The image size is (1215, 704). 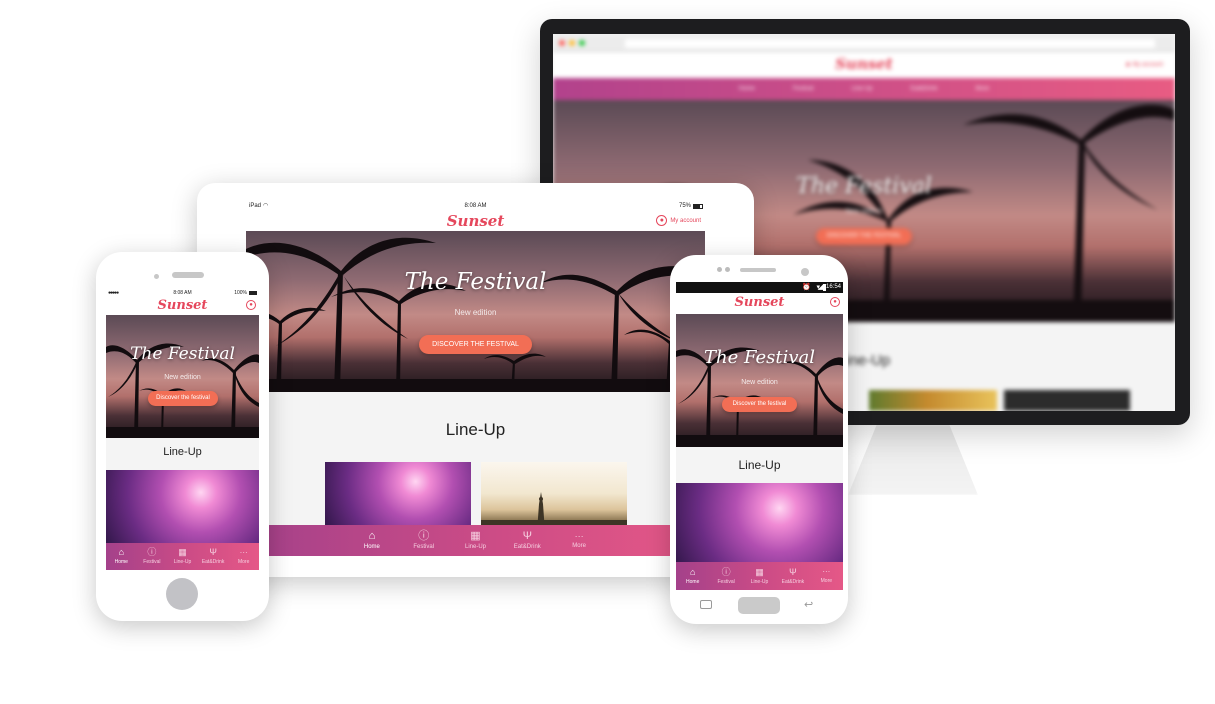 I want to click on desktop-logo: Sunset, so click(x=864, y=64).